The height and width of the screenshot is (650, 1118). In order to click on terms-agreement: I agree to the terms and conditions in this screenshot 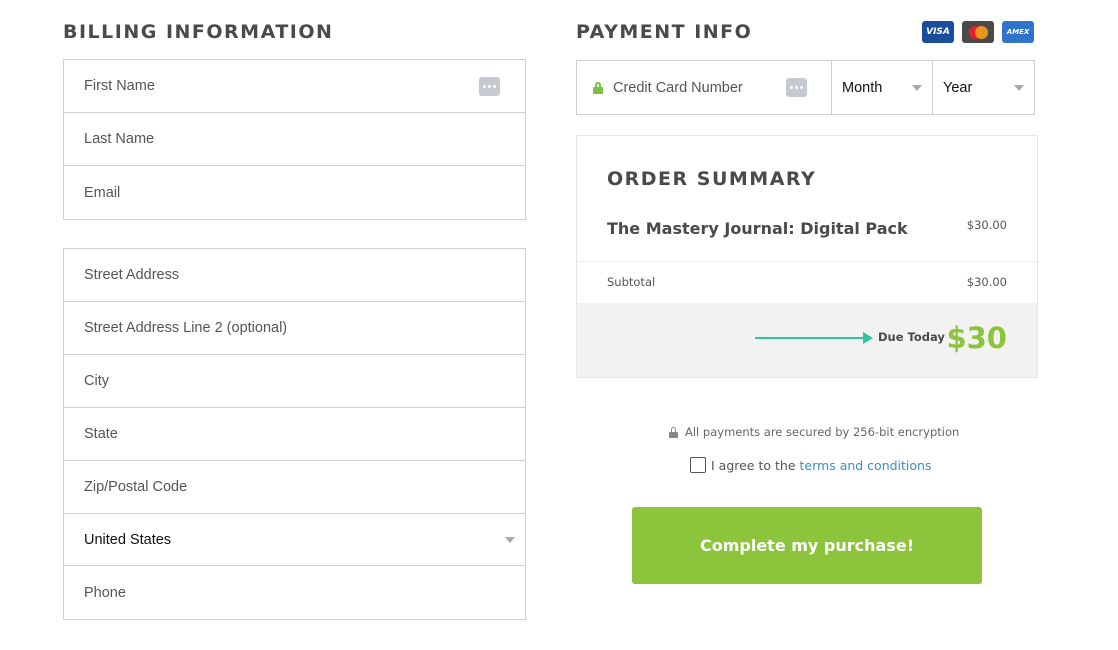, I will do `click(811, 465)`.